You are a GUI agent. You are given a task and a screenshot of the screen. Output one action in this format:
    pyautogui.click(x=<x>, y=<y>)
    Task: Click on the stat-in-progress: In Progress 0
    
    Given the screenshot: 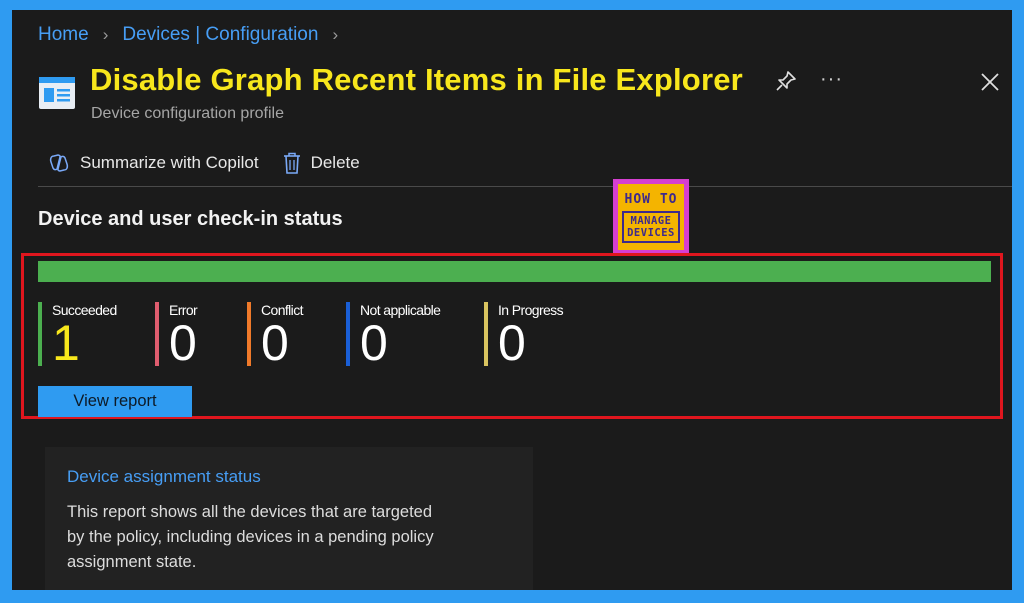 What is the action you would take?
    pyautogui.click(x=524, y=336)
    